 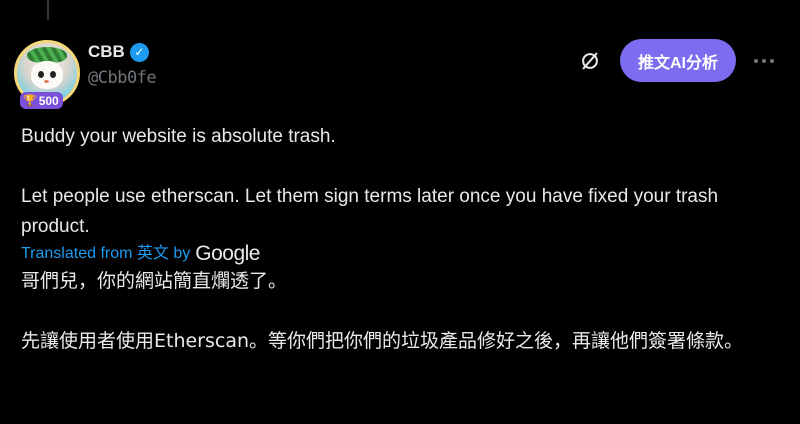 What do you see at coordinates (590, 61) in the screenshot?
I see `slash-circle-icon` at bounding box center [590, 61].